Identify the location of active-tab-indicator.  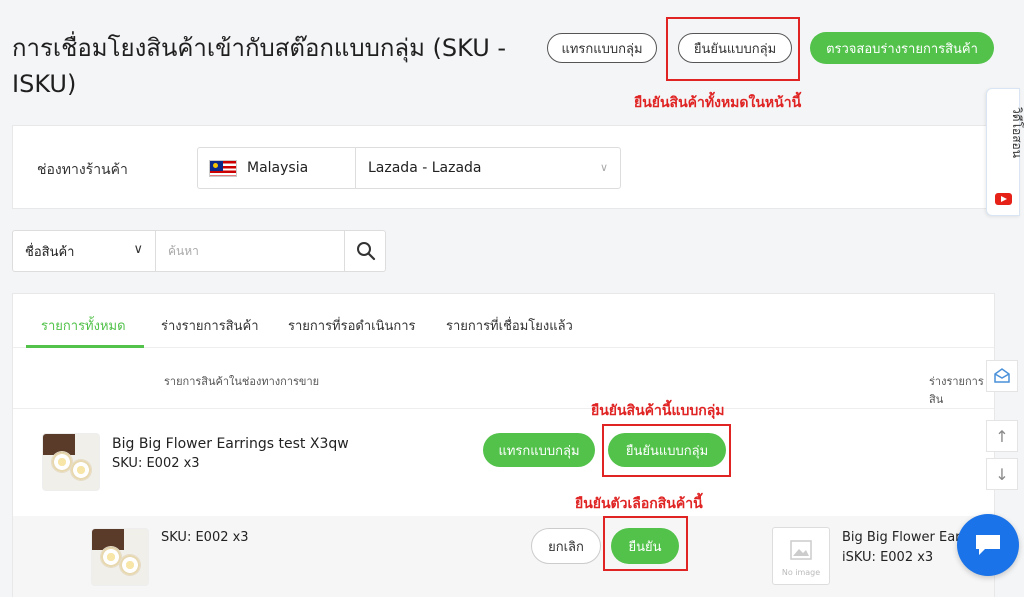
(85, 346).